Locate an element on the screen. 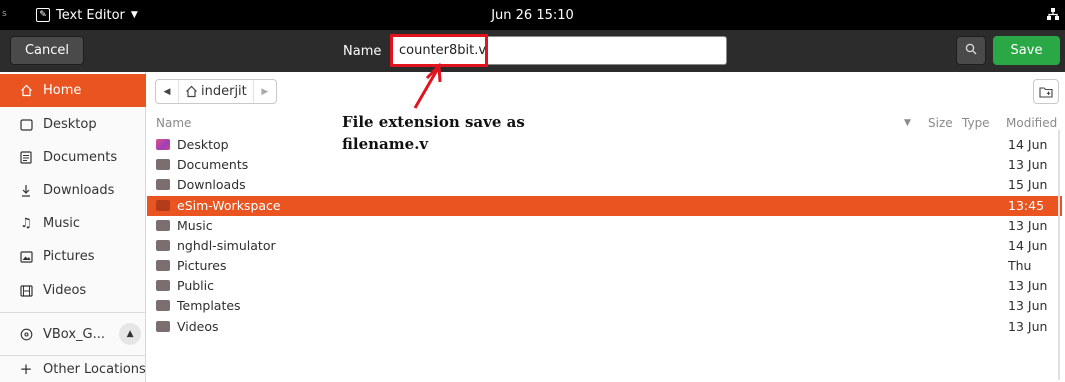 The width and height of the screenshot is (1065, 382). scrollbar-track is located at coordinates (1059, 255).